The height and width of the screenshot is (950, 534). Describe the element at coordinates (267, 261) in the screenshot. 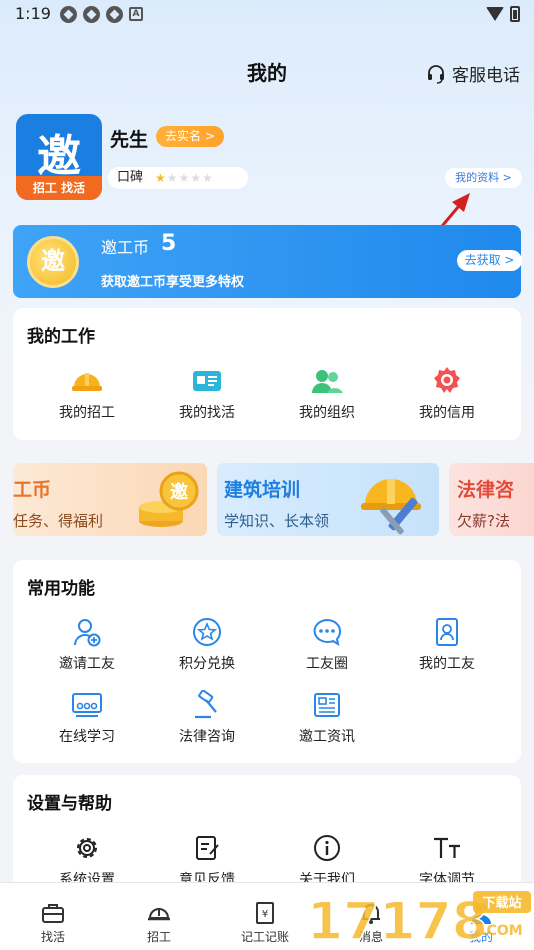

I see `coin-banner: 邀 邀工币 5 获取邀工币享受更多特权 去获取 >` at that location.